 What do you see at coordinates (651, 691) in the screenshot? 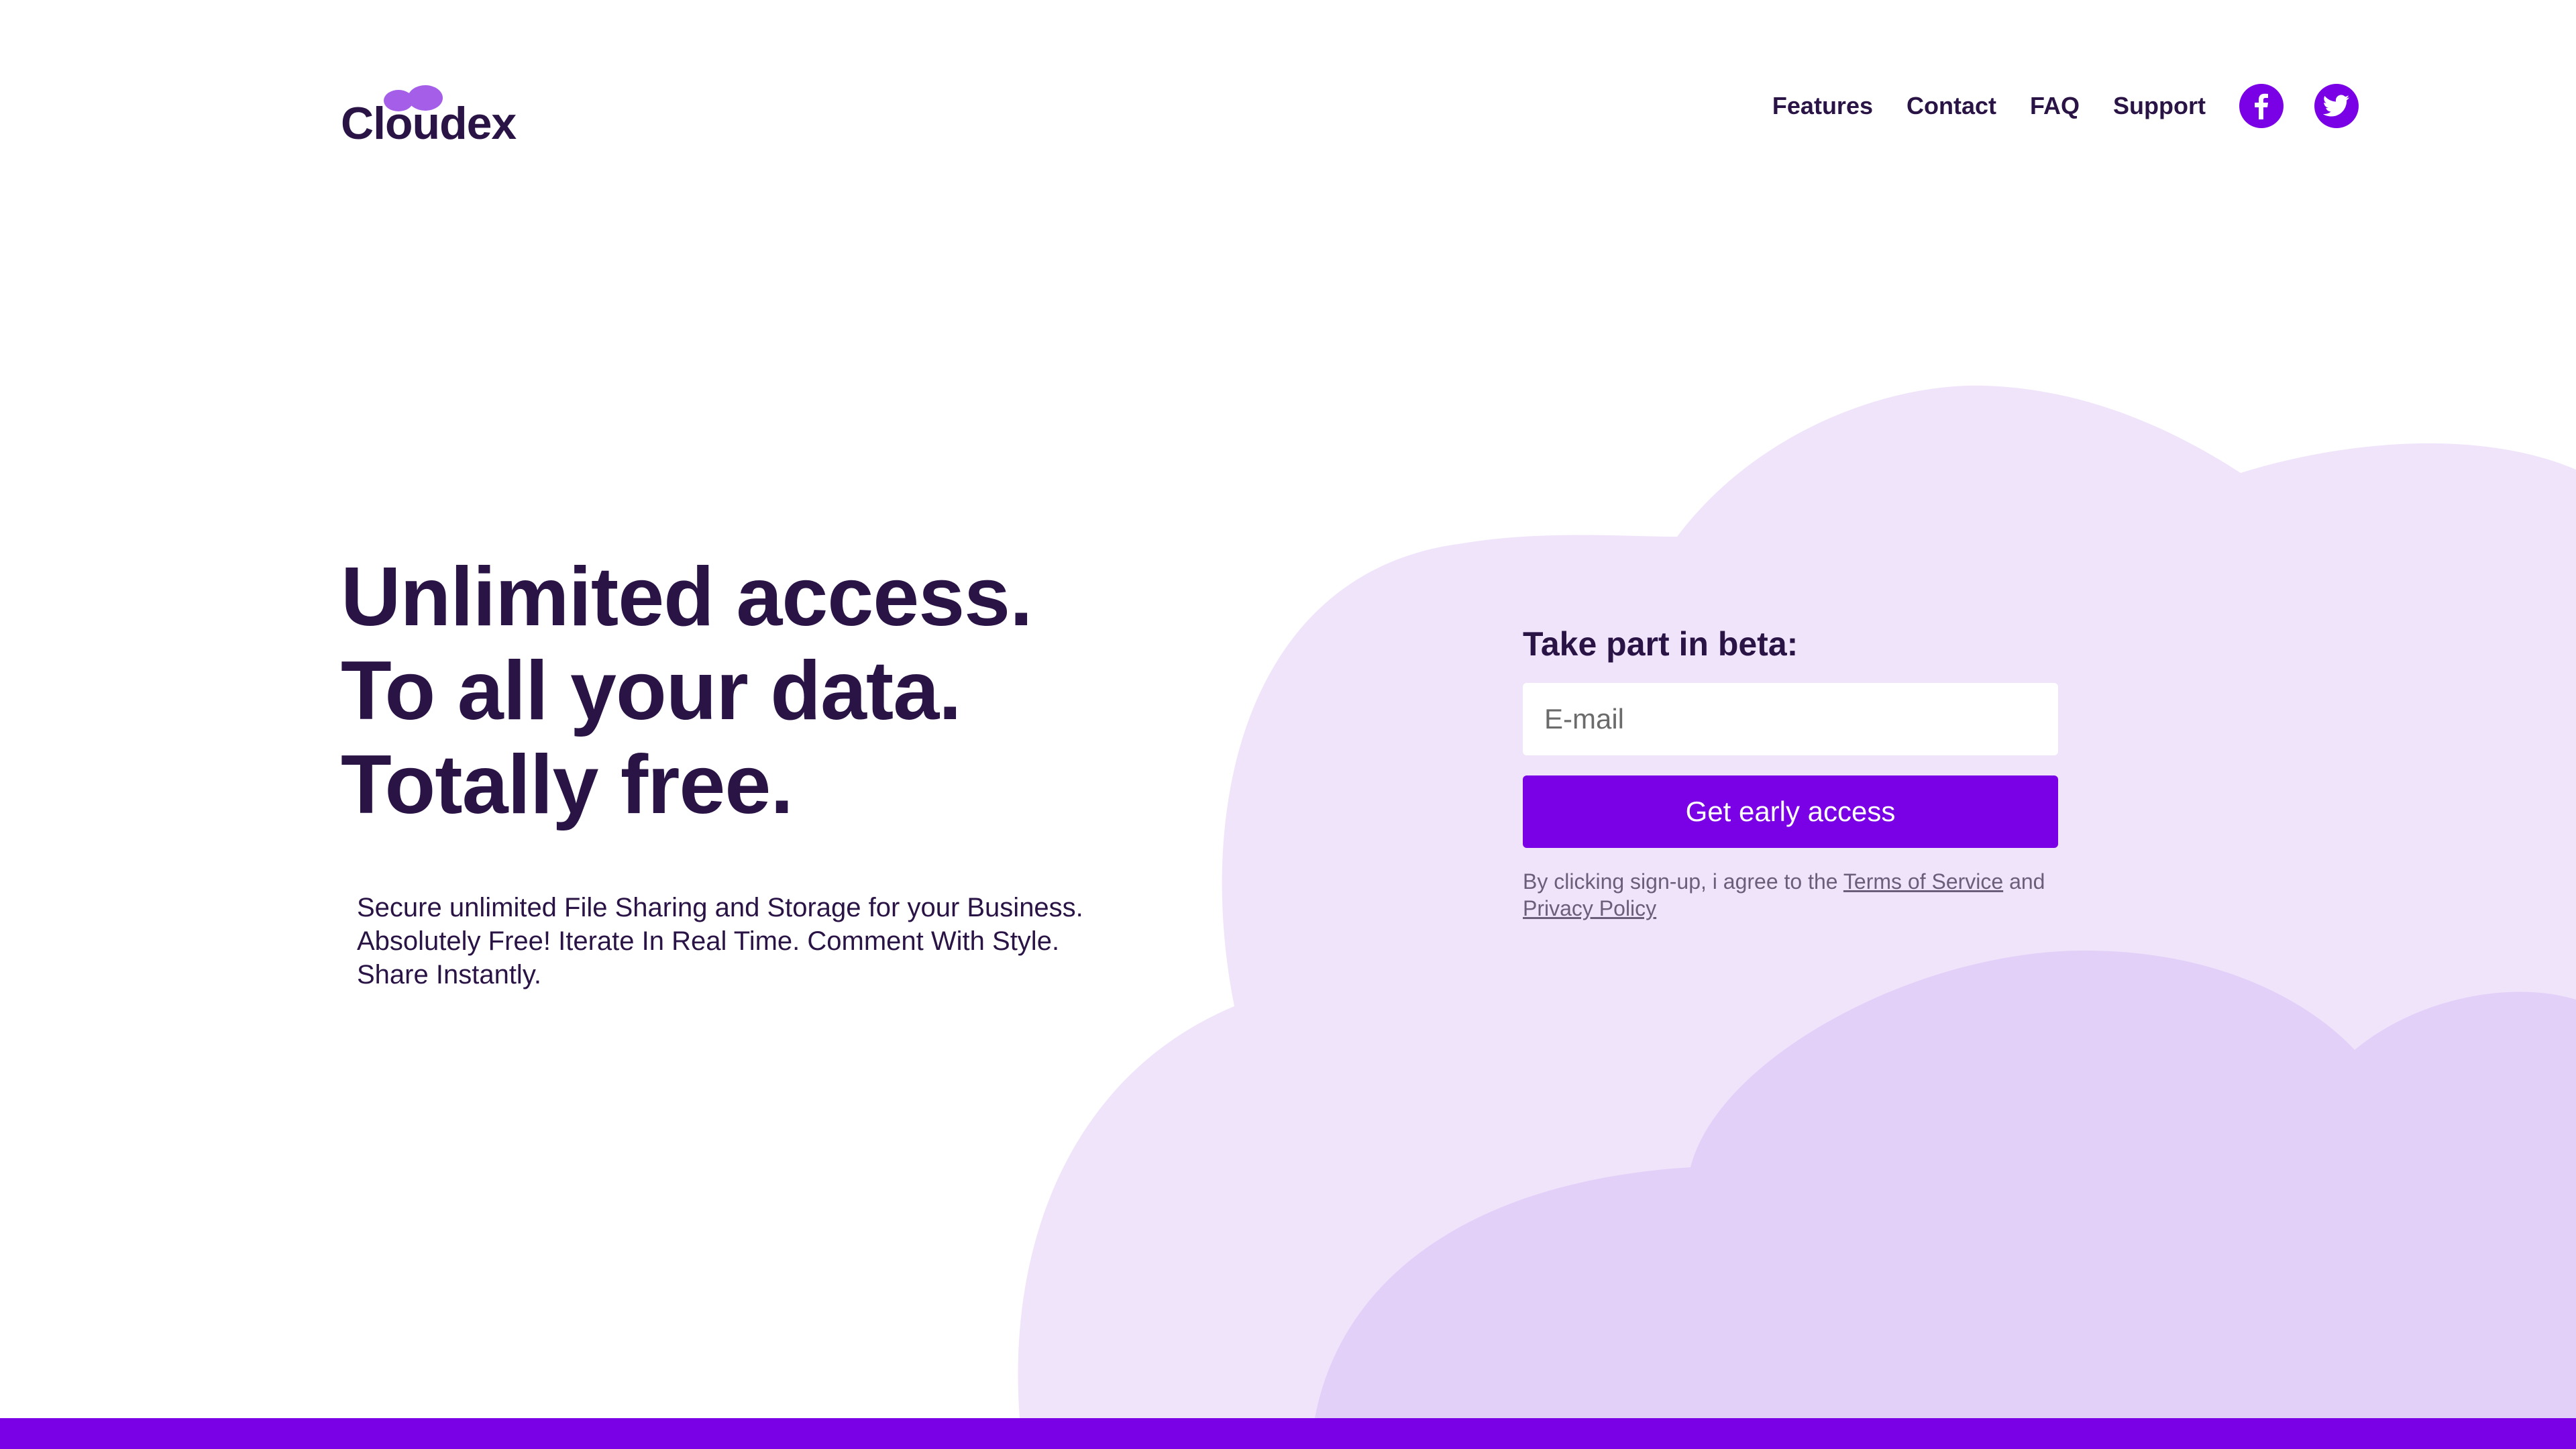
I see `headline-line-2: To all your data.` at bounding box center [651, 691].